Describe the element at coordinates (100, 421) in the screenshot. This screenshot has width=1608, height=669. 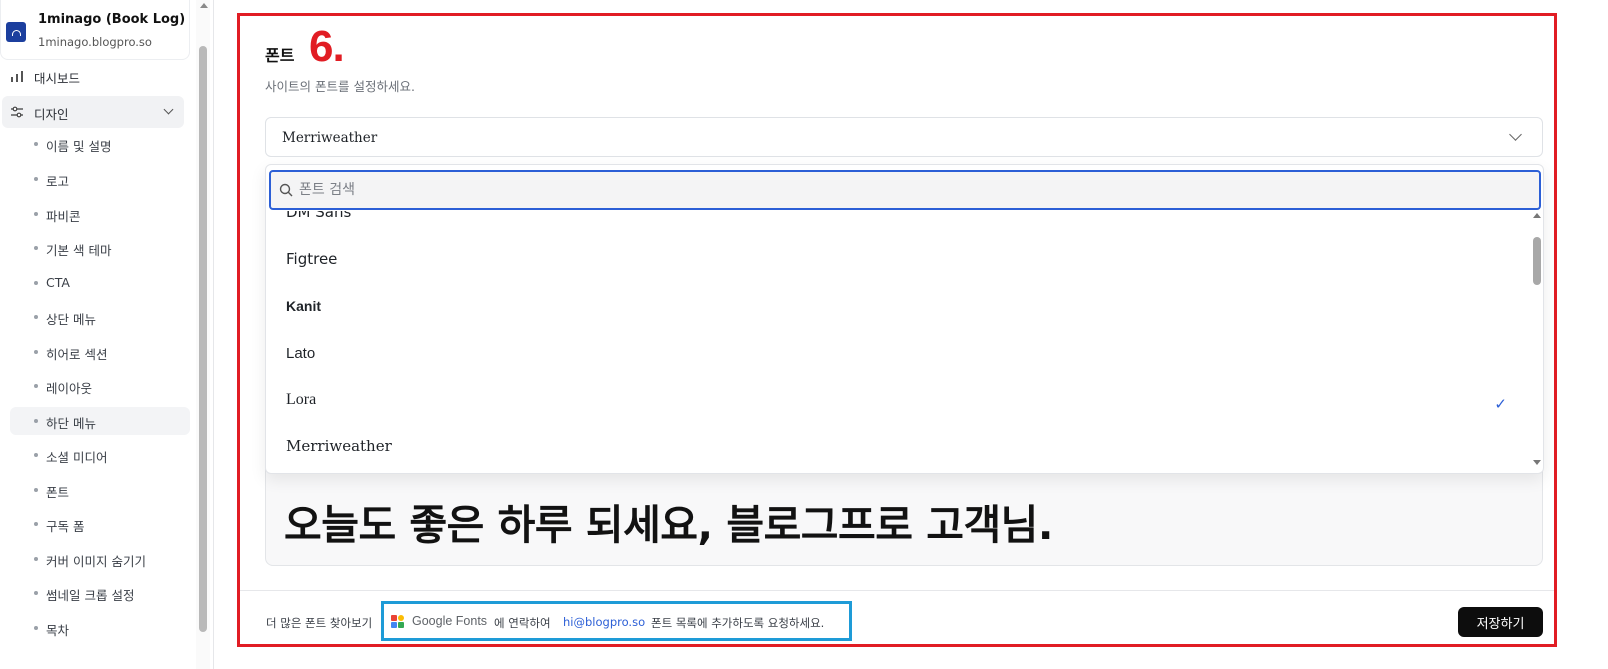
I see `sidebar-item-footer-menu: 하단 메뉴` at that location.